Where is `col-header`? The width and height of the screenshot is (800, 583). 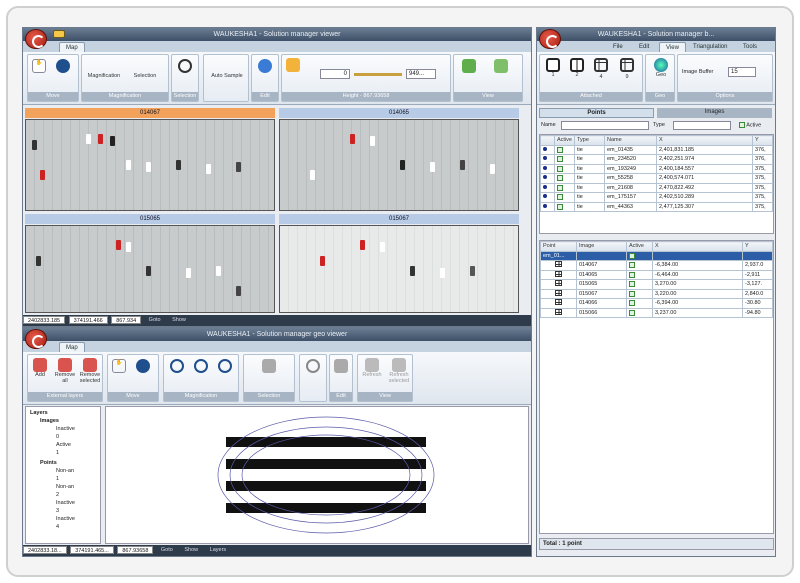
col-header is located at coordinates (547, 140).